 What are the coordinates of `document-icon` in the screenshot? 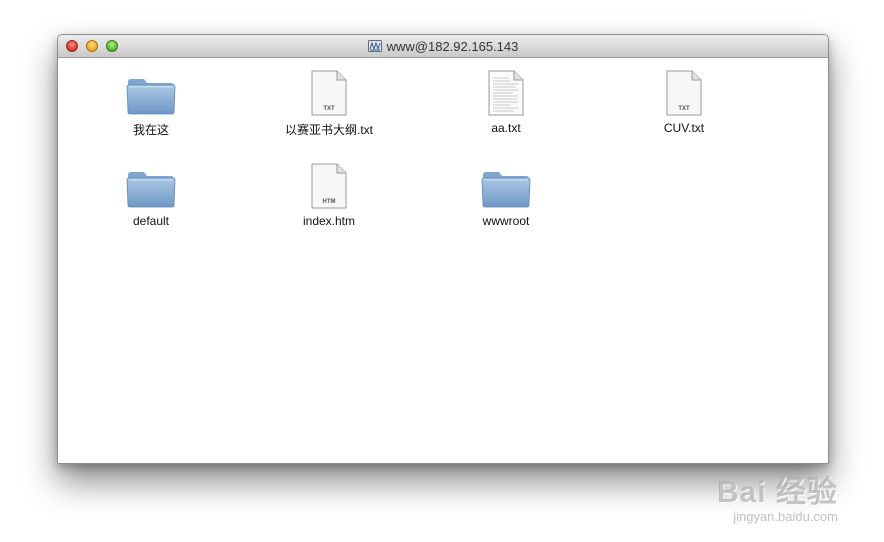 It's located at (506, 93).